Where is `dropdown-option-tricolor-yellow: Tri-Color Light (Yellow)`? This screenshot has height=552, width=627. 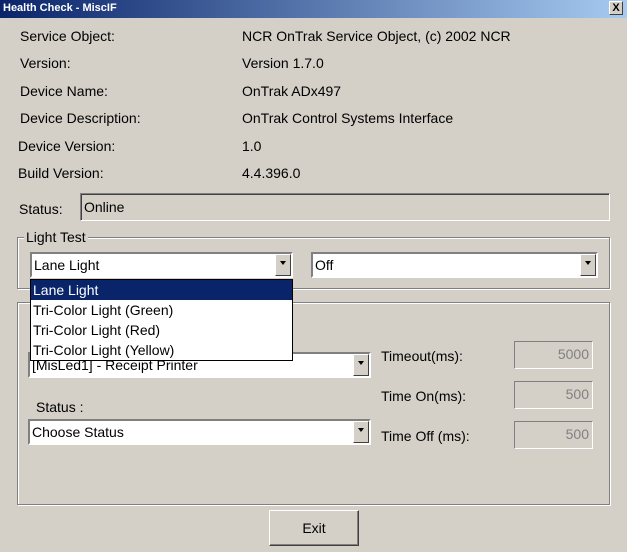 dropdown-option-tricolor-yellow: Tri-Color Light (Yellow) is located at coordinates (161, 350).